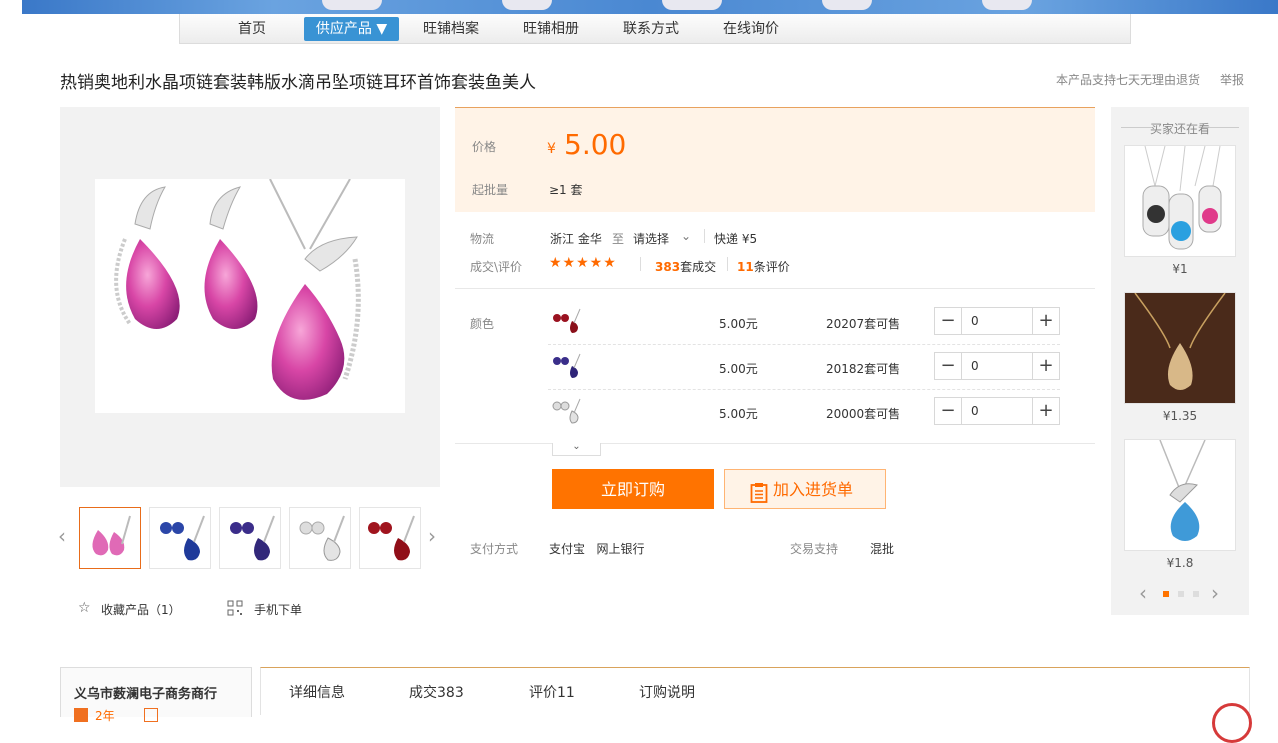 This screenshot has width=1278, height=743. What do you see at coordinates (1224, 127) in the screenshot?
I see `title-line` at bounding box center [1224, 127].